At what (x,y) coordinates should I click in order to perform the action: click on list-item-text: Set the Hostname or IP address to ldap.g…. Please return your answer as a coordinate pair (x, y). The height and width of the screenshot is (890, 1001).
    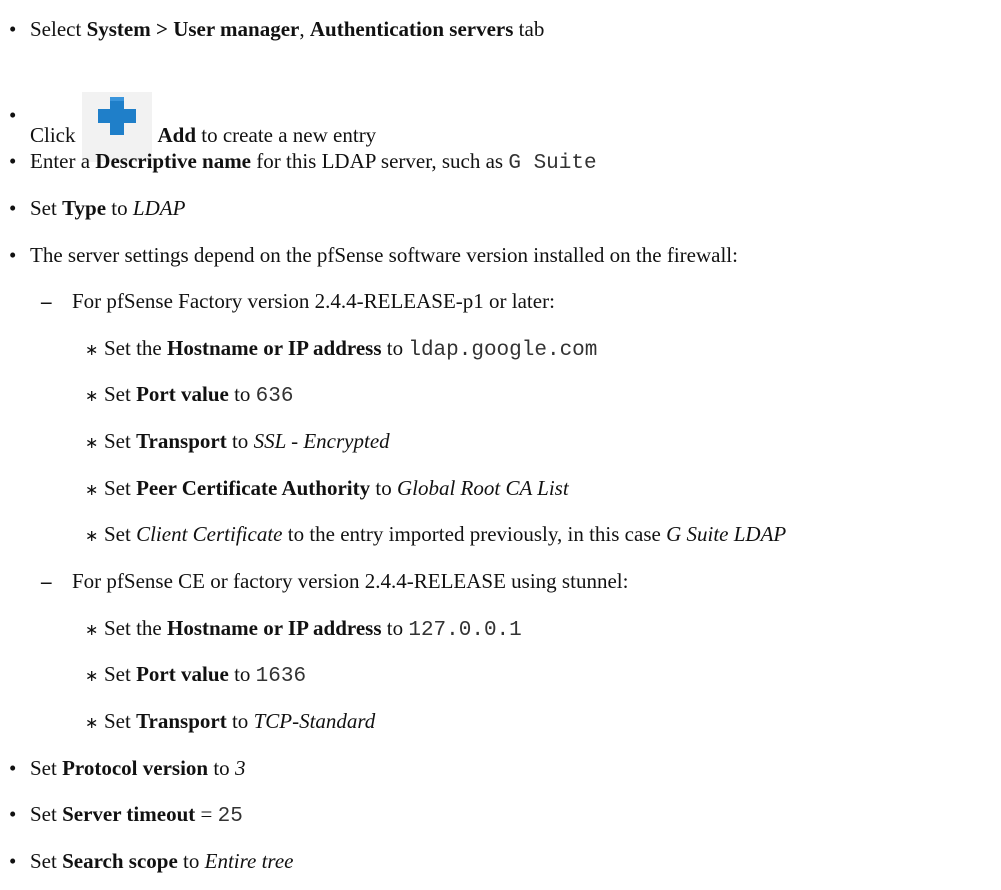
    Looking at the image, I should click on (350, 349).